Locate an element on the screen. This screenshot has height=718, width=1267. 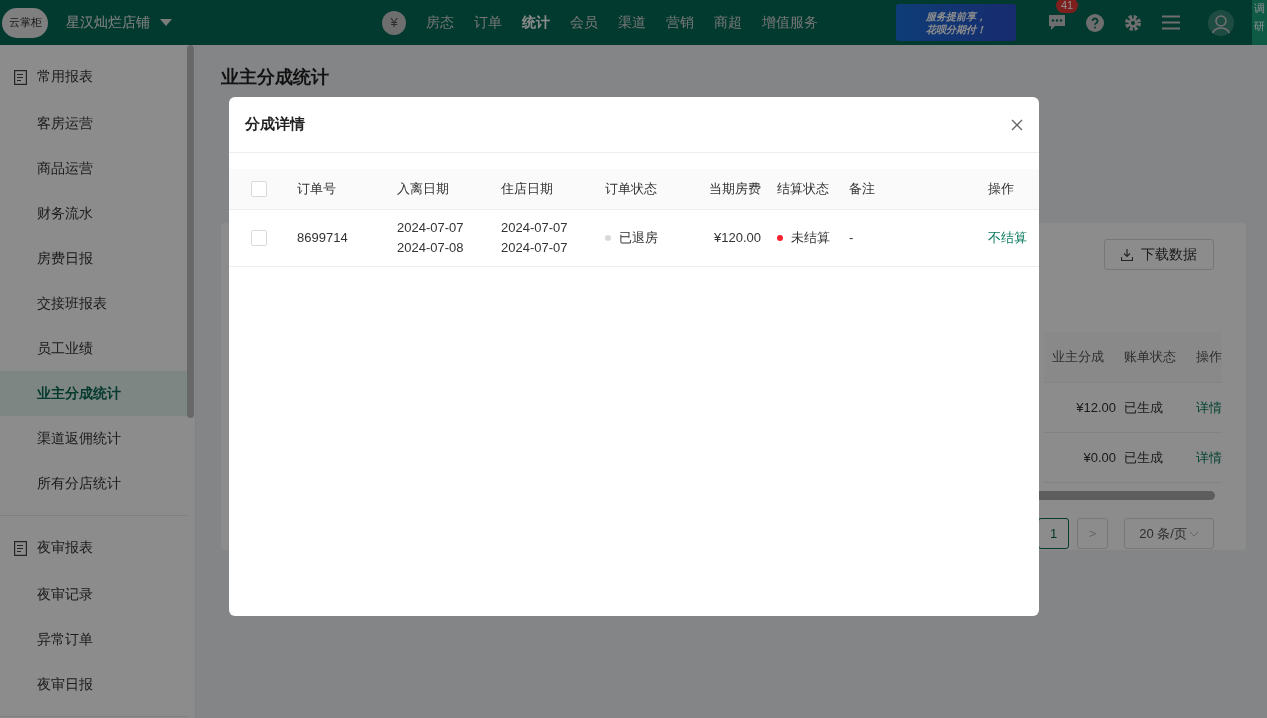
user-avatar is located at coordinates (1221, 22).